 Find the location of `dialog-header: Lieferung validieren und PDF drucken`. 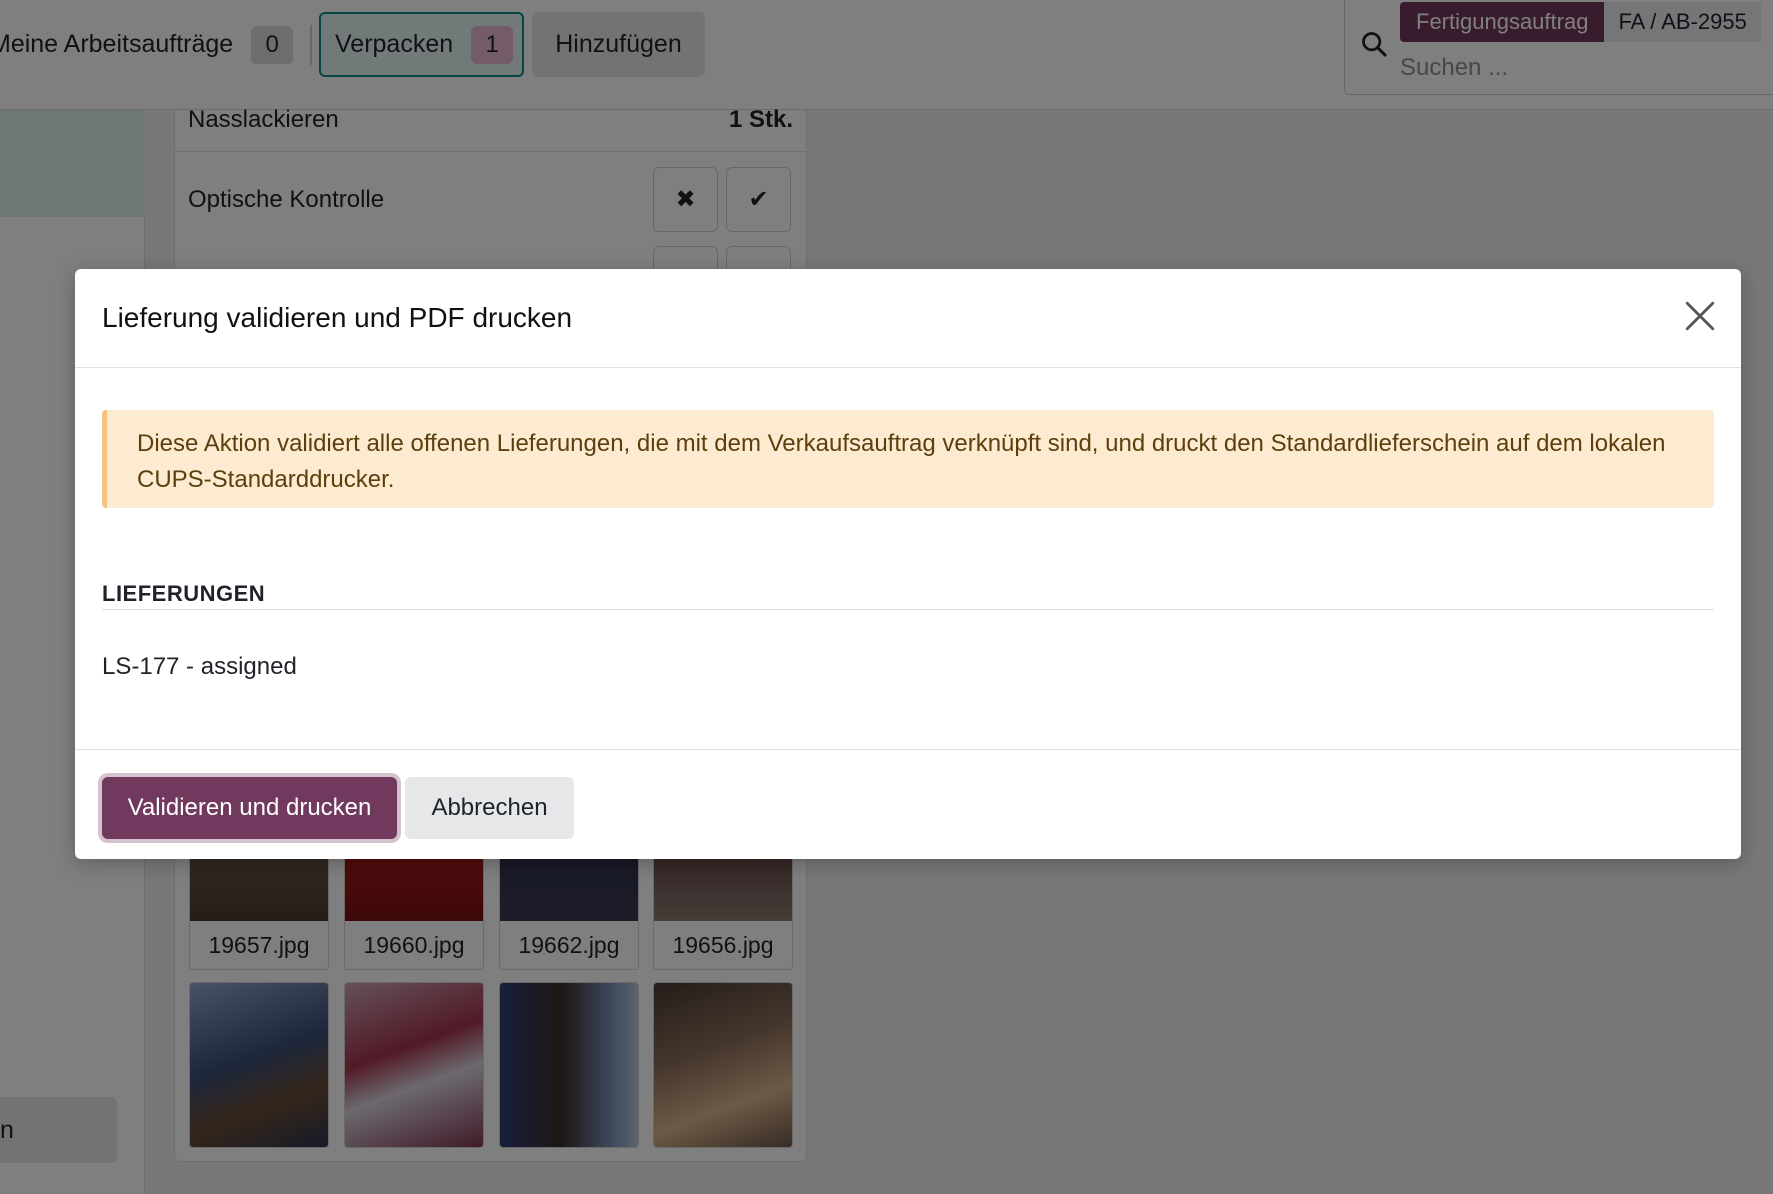

dialog-header: Lieferung validieren und PDF drucken is located at coordinates (908, 318).